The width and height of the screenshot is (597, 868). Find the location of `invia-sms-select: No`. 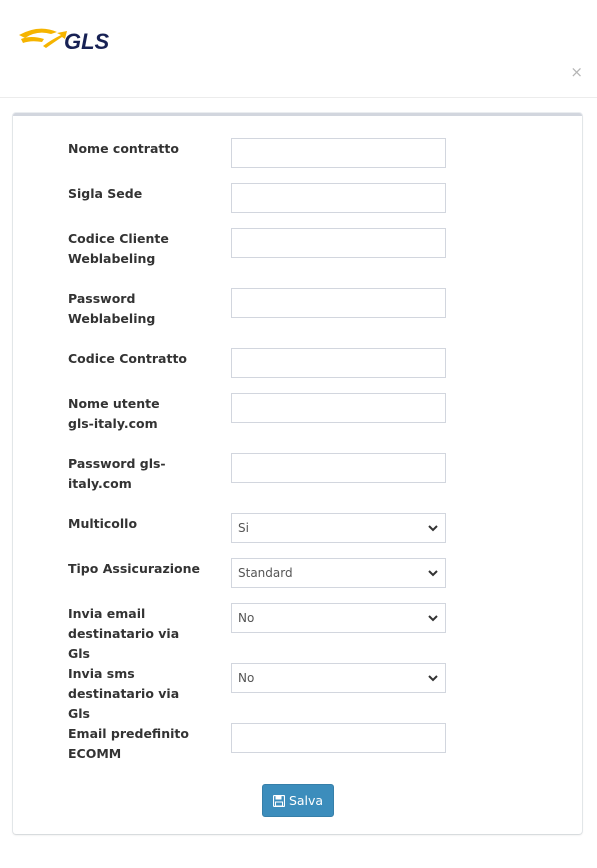

invia-sms-select: No is located at coordinates (338, 678).